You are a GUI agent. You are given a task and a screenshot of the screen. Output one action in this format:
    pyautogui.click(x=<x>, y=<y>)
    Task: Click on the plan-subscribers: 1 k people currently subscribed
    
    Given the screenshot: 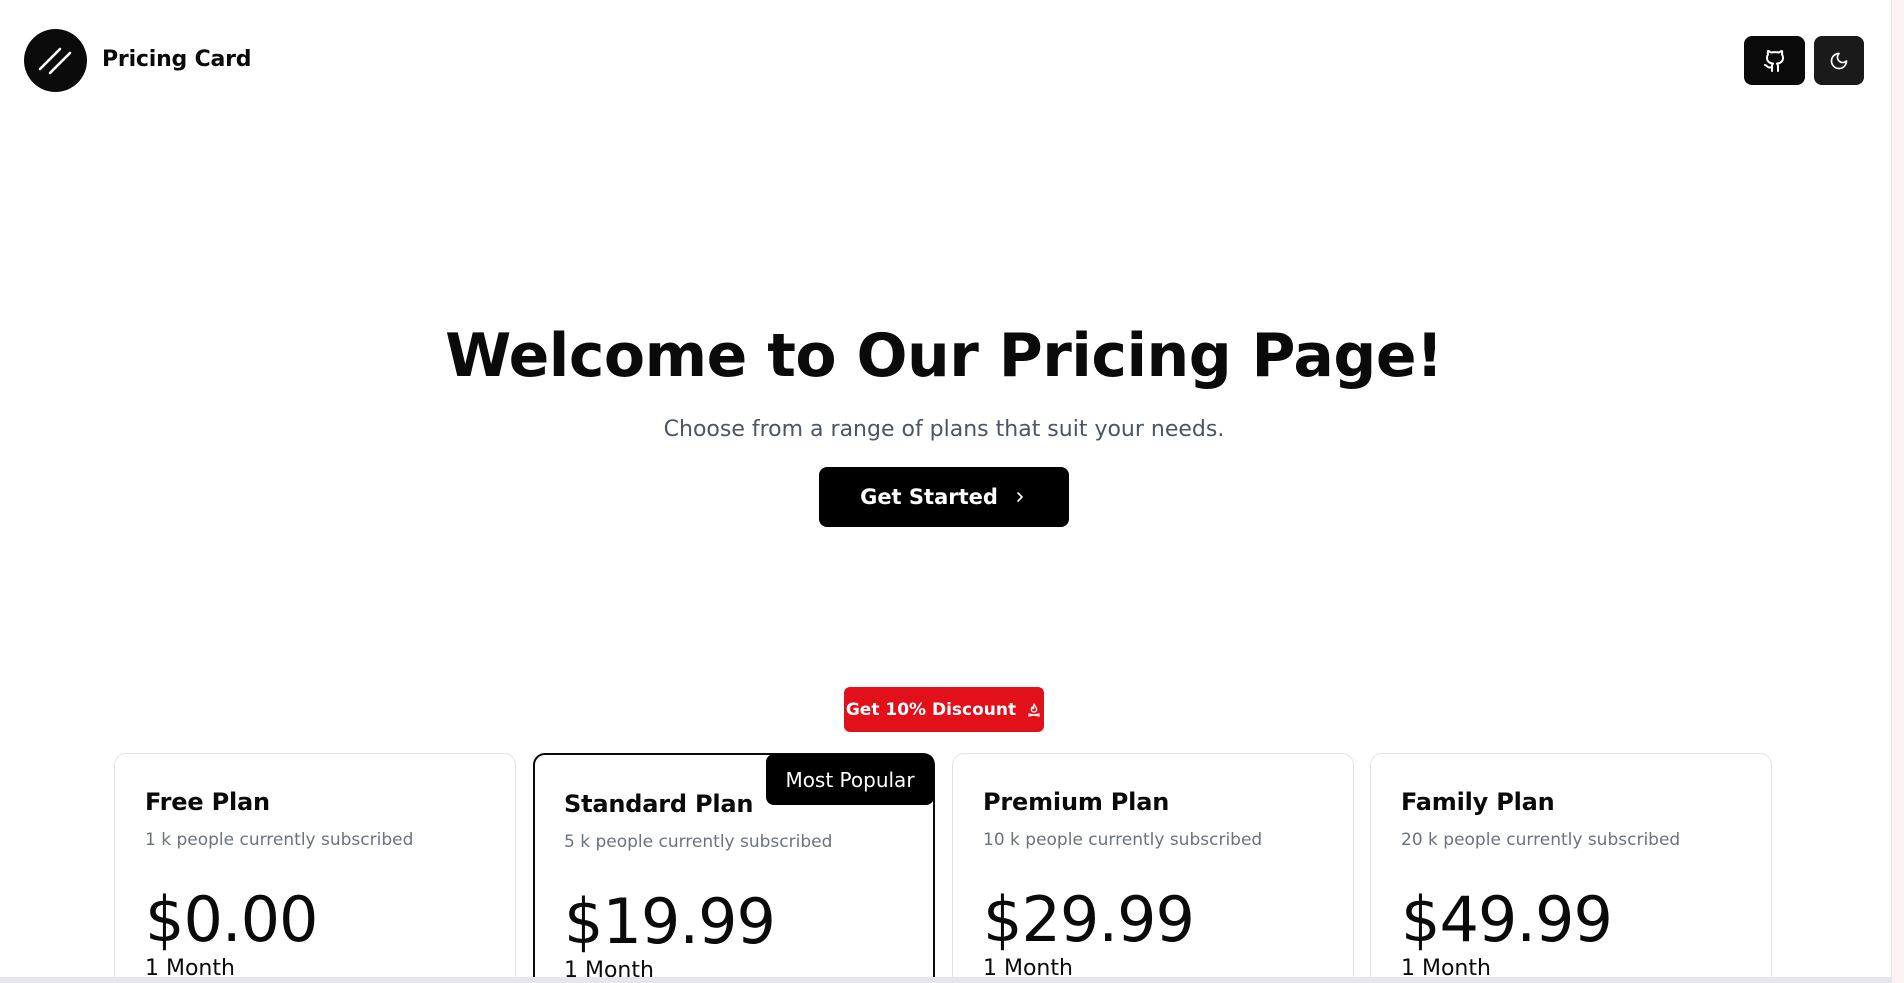 What is the action you would take?
    pyautogui.click(x=279, y=840)
    